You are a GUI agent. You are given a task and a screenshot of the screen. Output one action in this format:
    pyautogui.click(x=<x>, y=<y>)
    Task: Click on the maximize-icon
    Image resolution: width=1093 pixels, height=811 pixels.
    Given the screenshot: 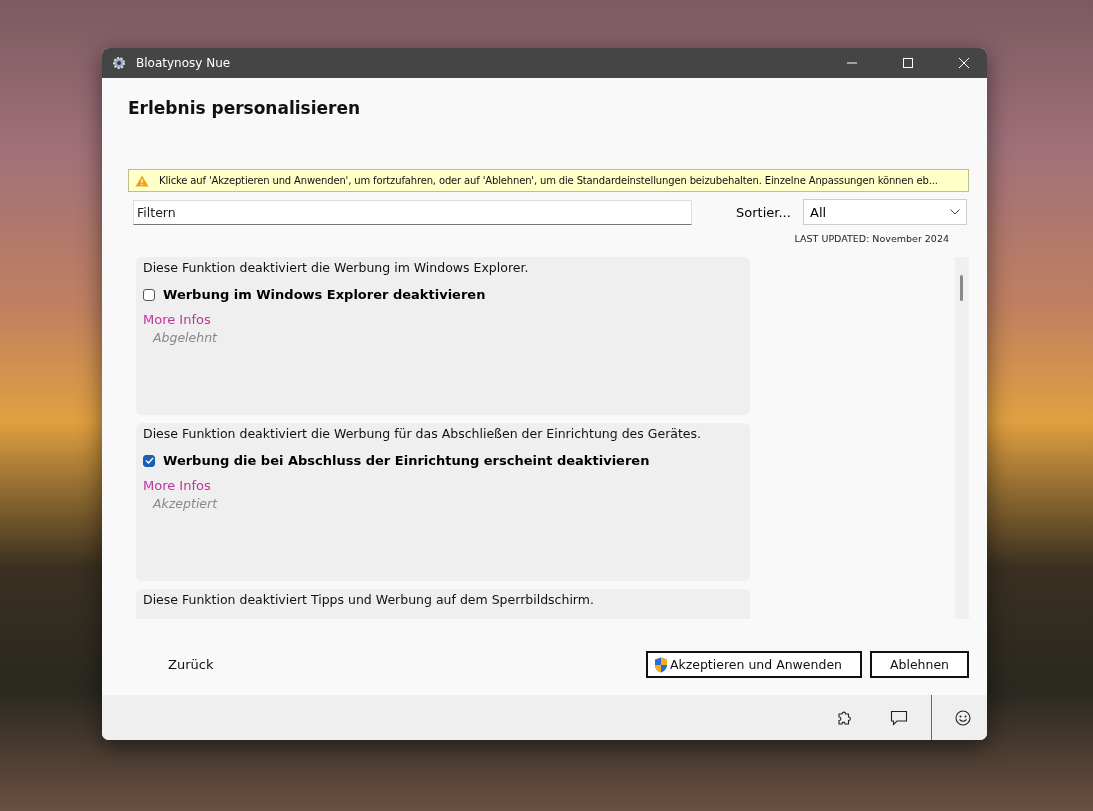 What is the action you would take?
    pyautogui.click(x=908, y=63)
    